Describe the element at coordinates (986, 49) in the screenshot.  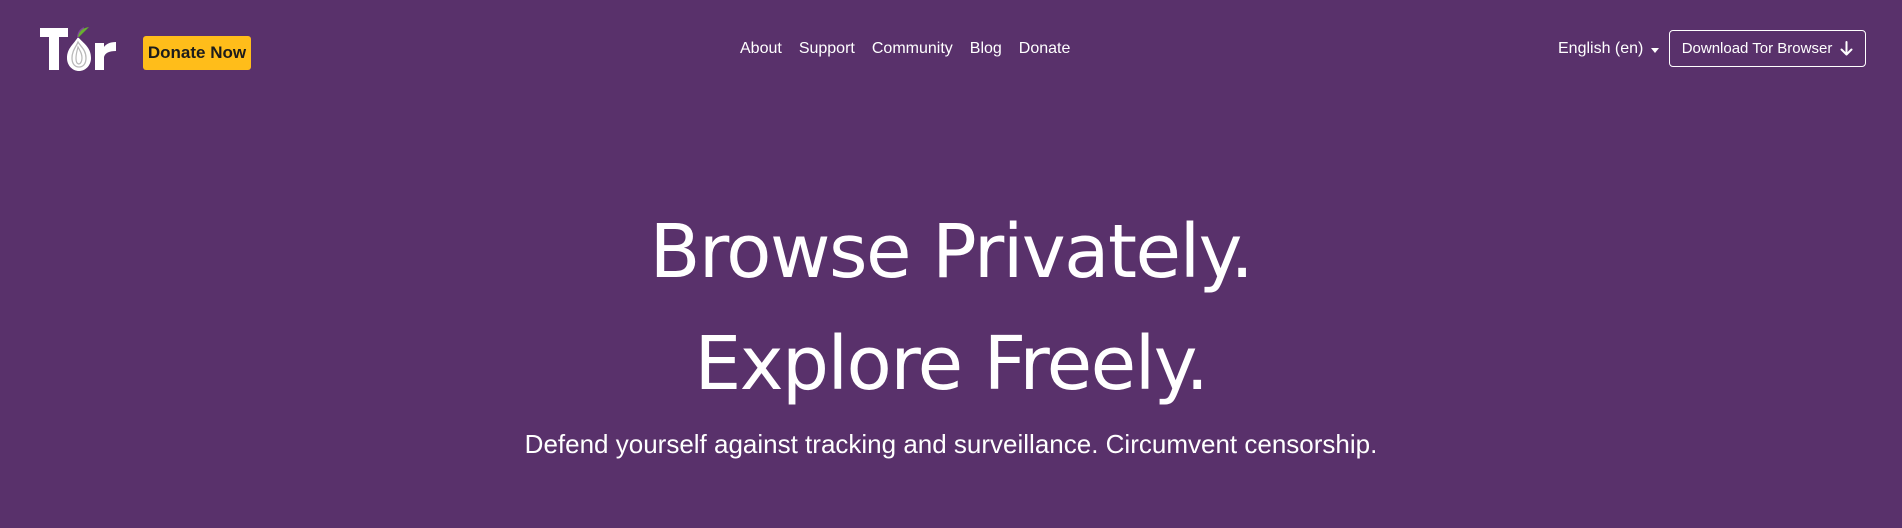
I see `nav-blog: Blog` at that location.